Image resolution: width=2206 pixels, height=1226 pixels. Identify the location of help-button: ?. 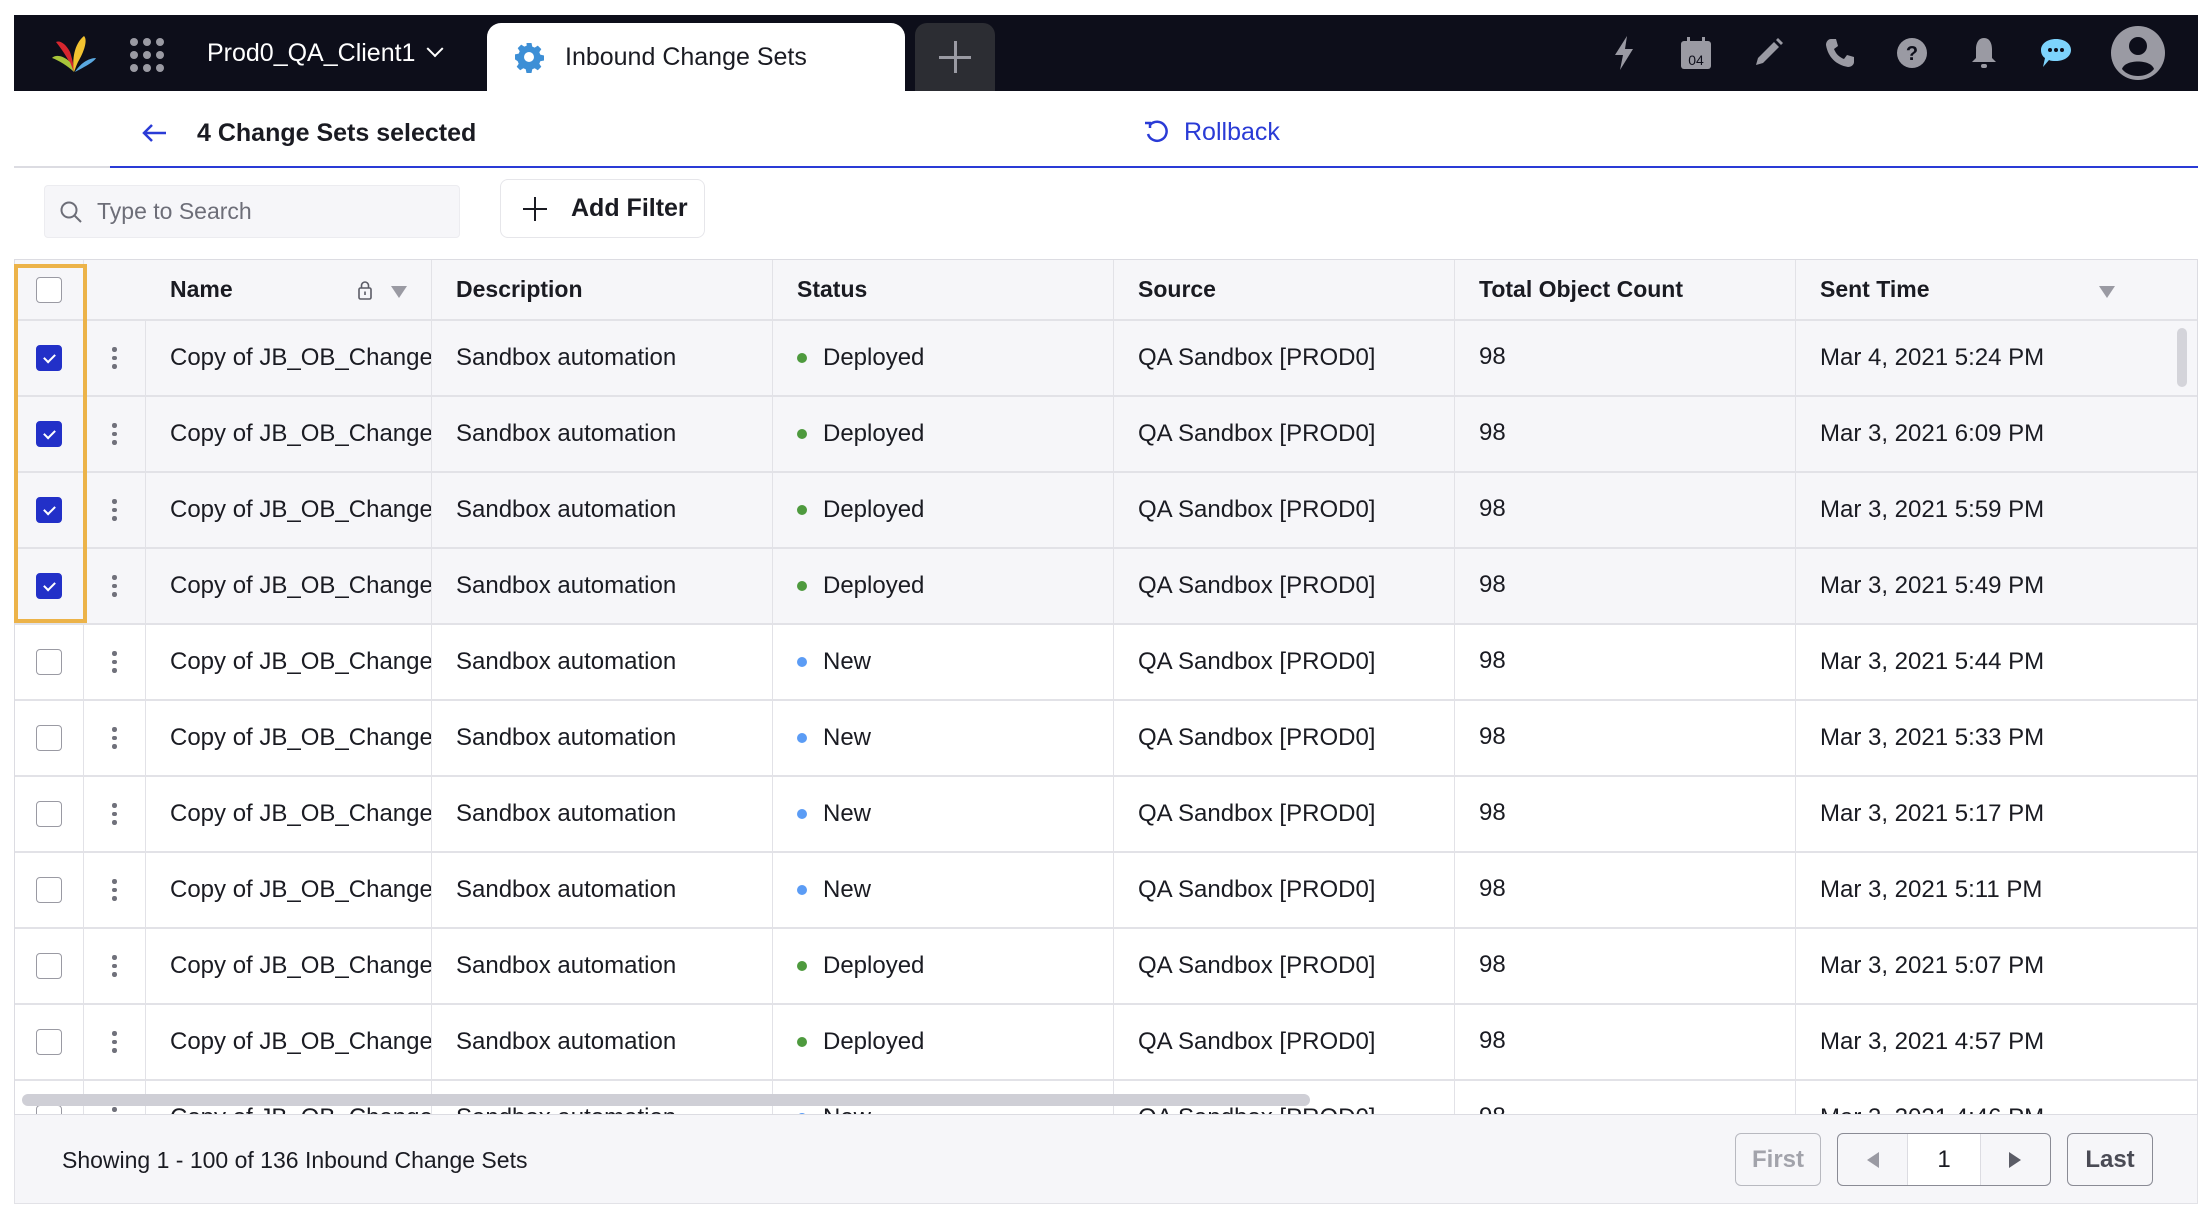
(1912, 53).